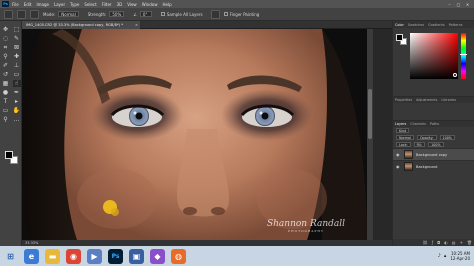  What do you see at coordinates (449, 4) in the screenshot?
I see `minimize-button: –` at bounding box center [449, 4].